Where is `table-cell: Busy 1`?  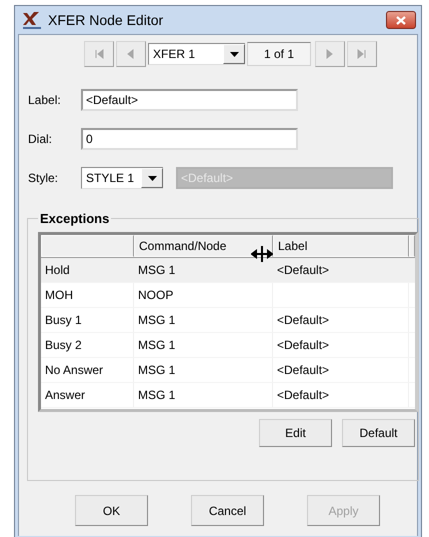 table-cell: Busy 1 is located at coordinates (87, 320).